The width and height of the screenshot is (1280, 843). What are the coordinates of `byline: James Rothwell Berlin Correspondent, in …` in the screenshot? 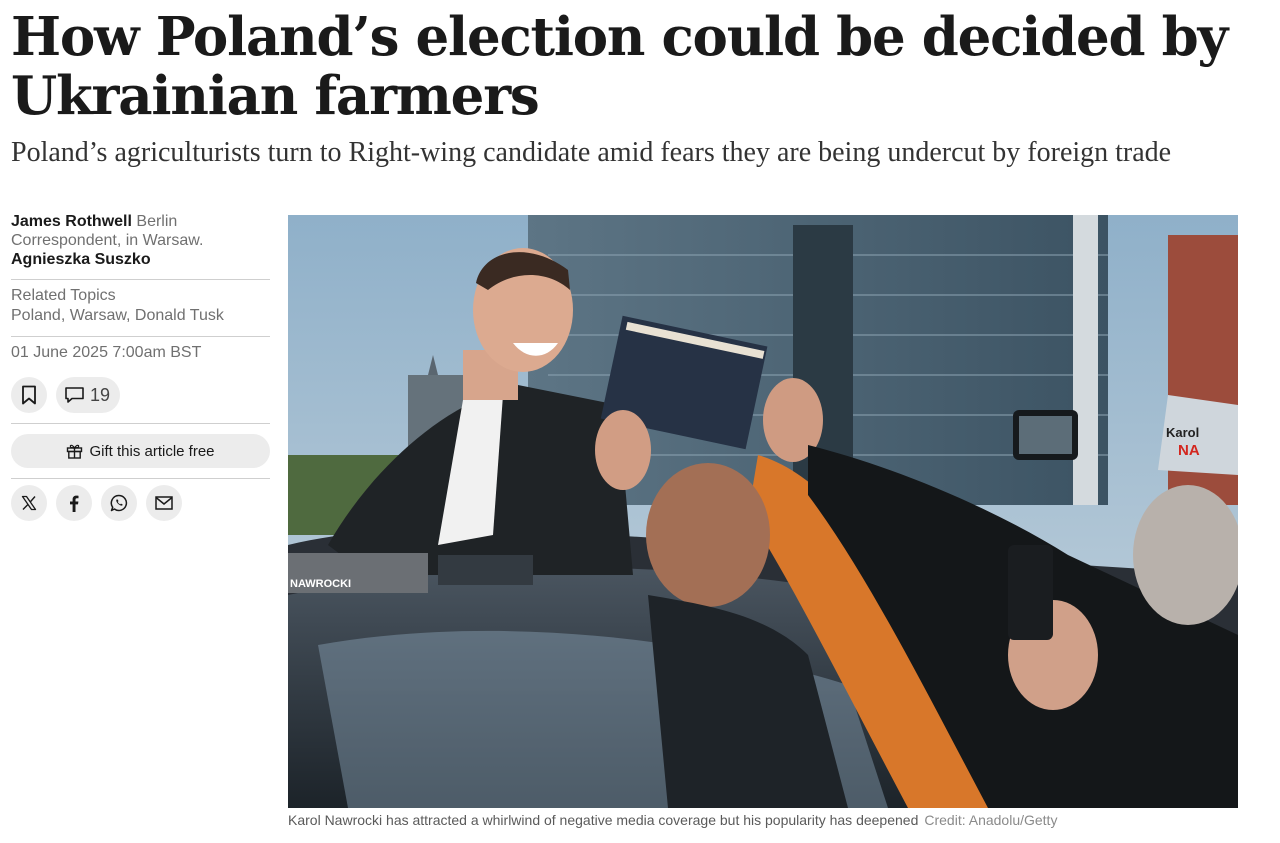 It's located at (140, 245).